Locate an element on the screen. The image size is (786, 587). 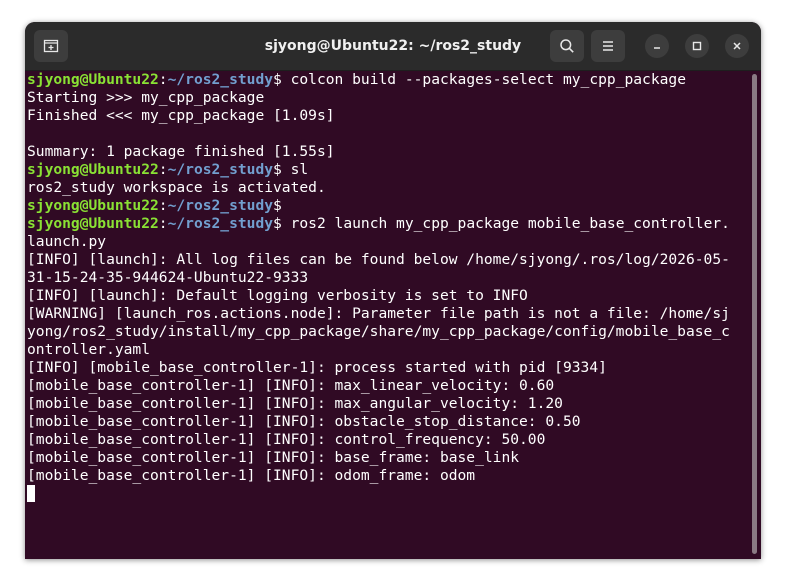
output-line: ros2_study workspace is activated. is located at coordinates (388, 188).